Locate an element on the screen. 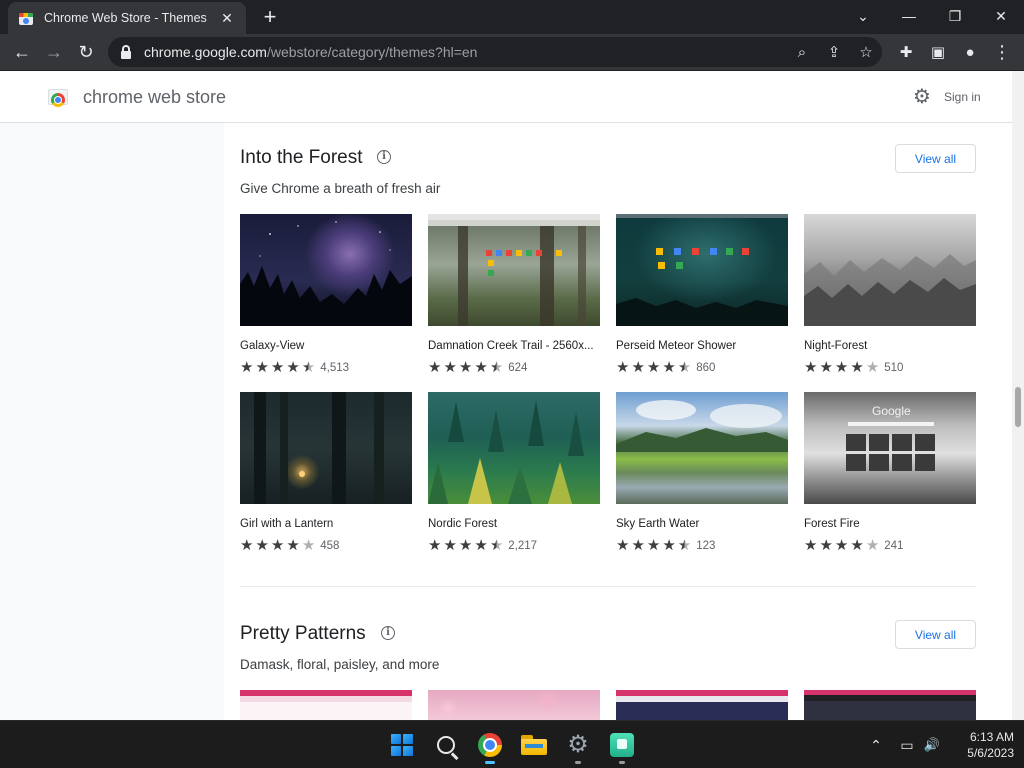  section-title-into-the-forest: Into the Forest is located at coordinates (301, 157).